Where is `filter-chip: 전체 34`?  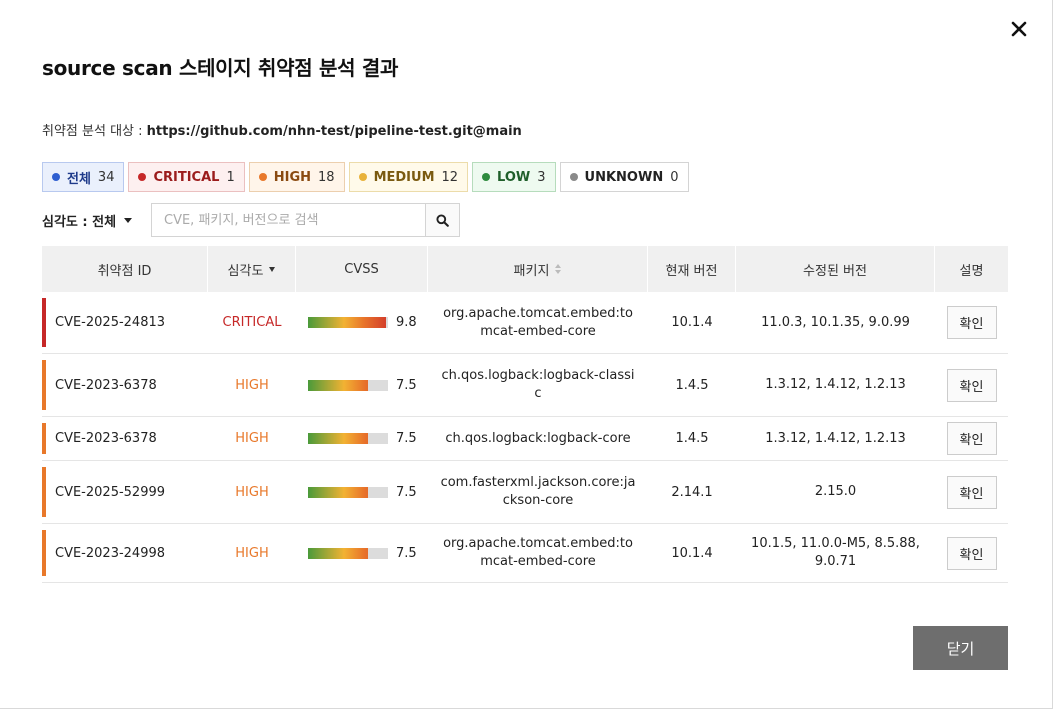 filter-chip: 전체 34 is located at coordinates (83, 177).